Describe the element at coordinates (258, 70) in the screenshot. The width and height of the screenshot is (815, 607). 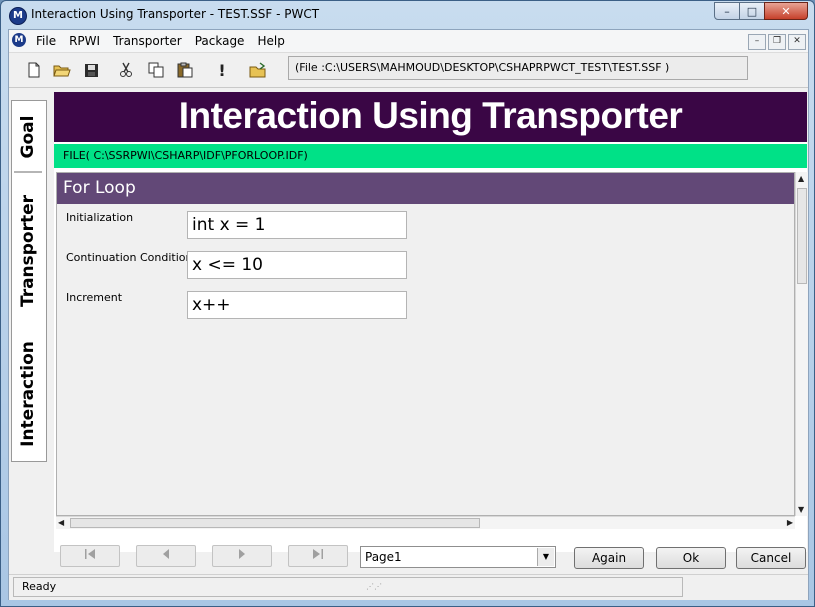
I see `folder-open-icon` at that location.